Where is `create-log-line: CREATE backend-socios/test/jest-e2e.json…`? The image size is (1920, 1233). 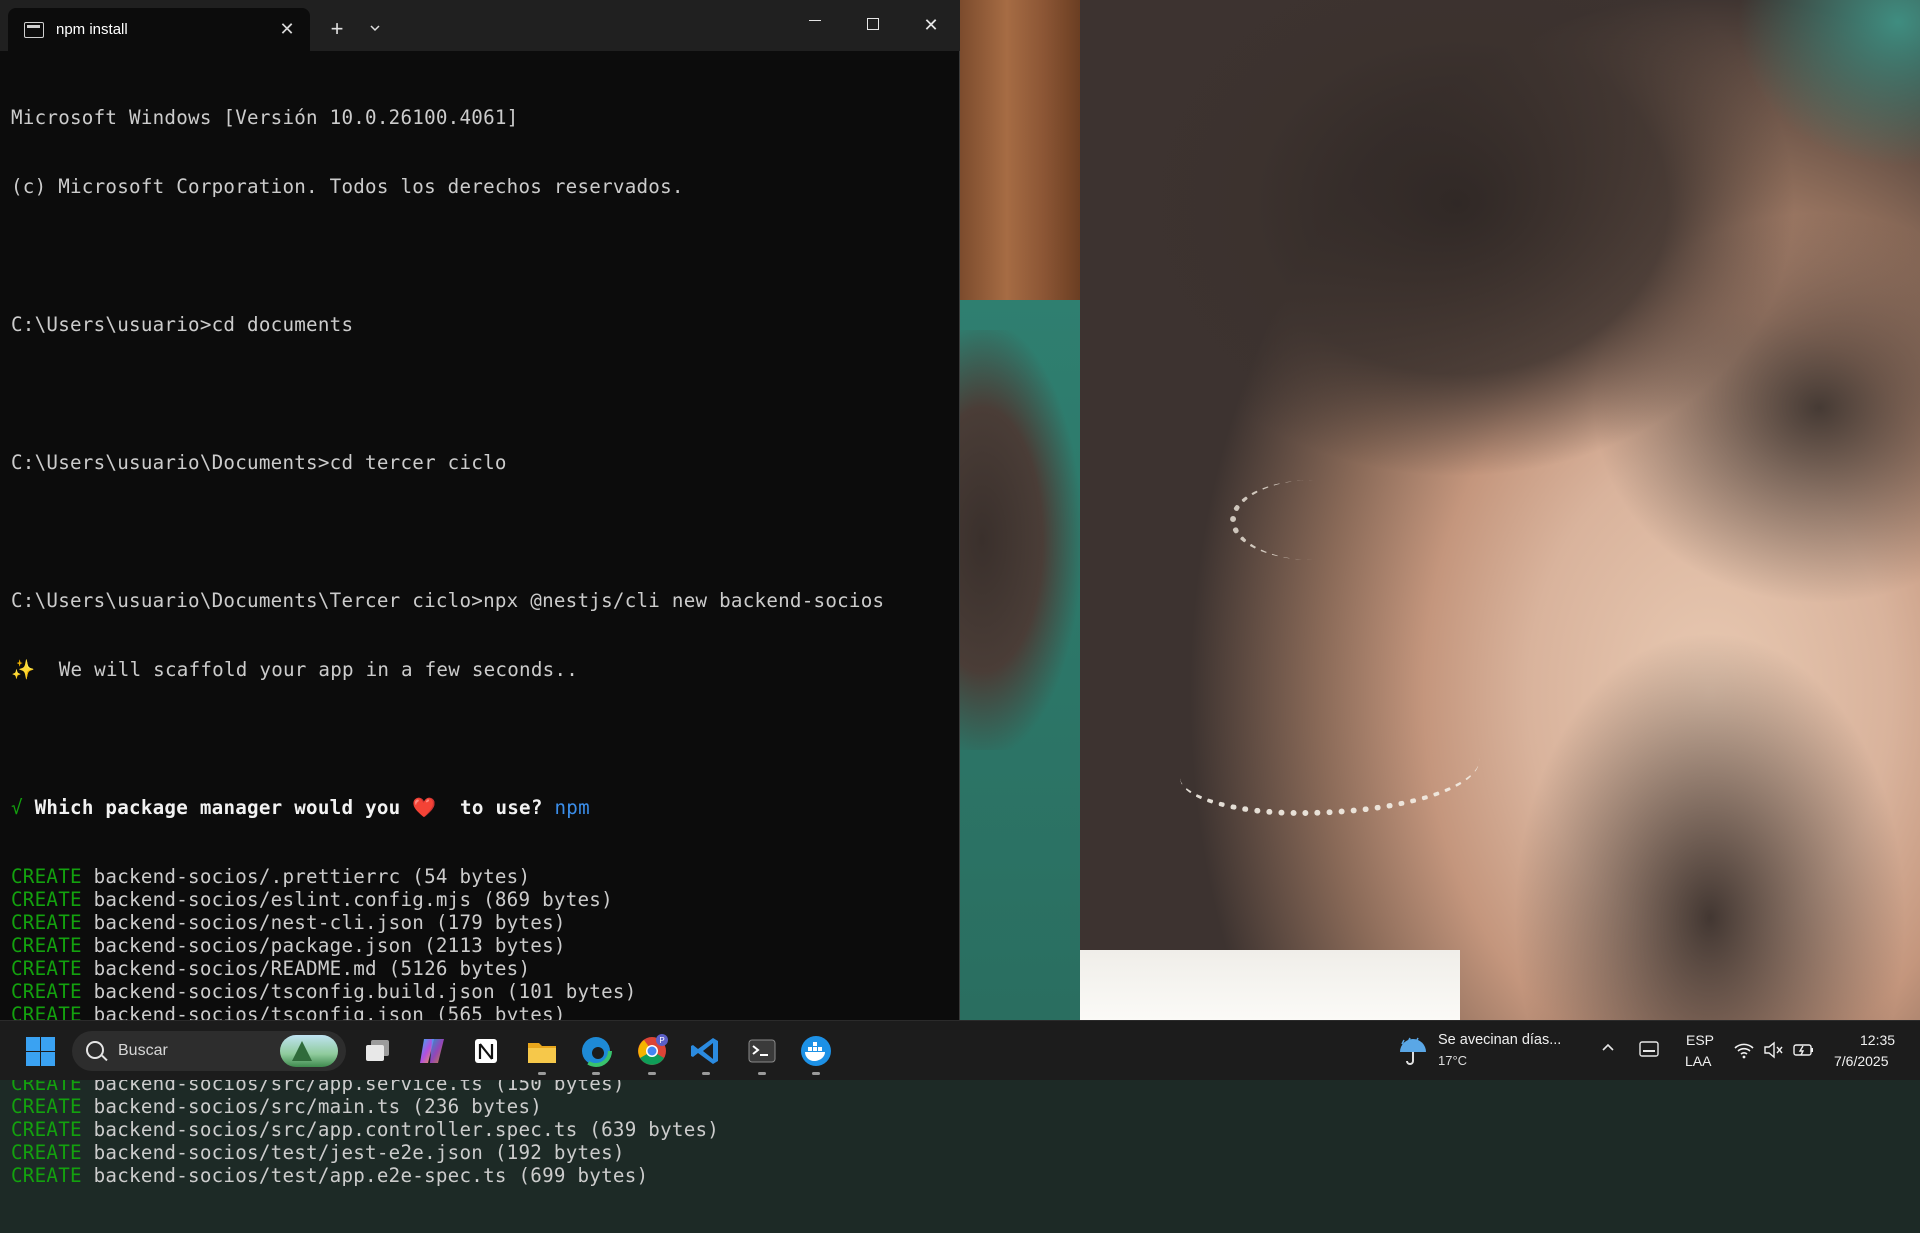
create-log-line: CREATE backend-socios/test/jest-e2e.json… is located at coordinates (481, 1152).